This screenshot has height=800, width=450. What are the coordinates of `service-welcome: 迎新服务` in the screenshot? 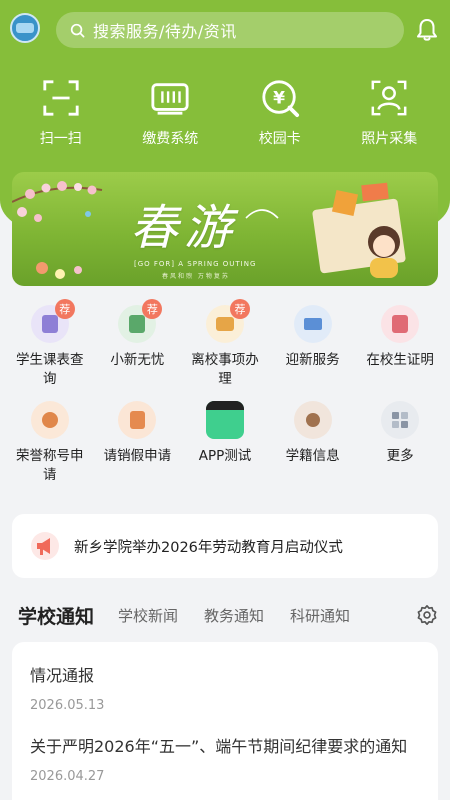 It's located at (313, 353).